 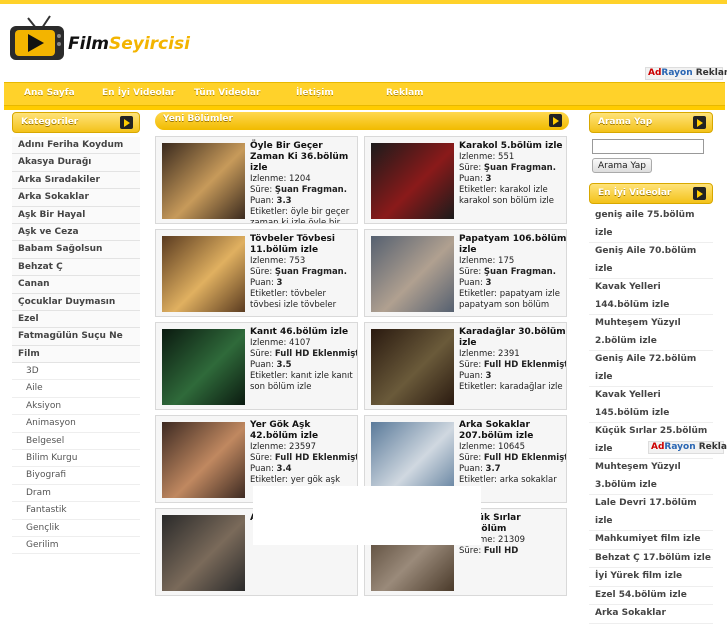 What do you see at coordinates (509, 354) in the screenshot?
I see `views-value: 2391` at bounding box center [509, 354].